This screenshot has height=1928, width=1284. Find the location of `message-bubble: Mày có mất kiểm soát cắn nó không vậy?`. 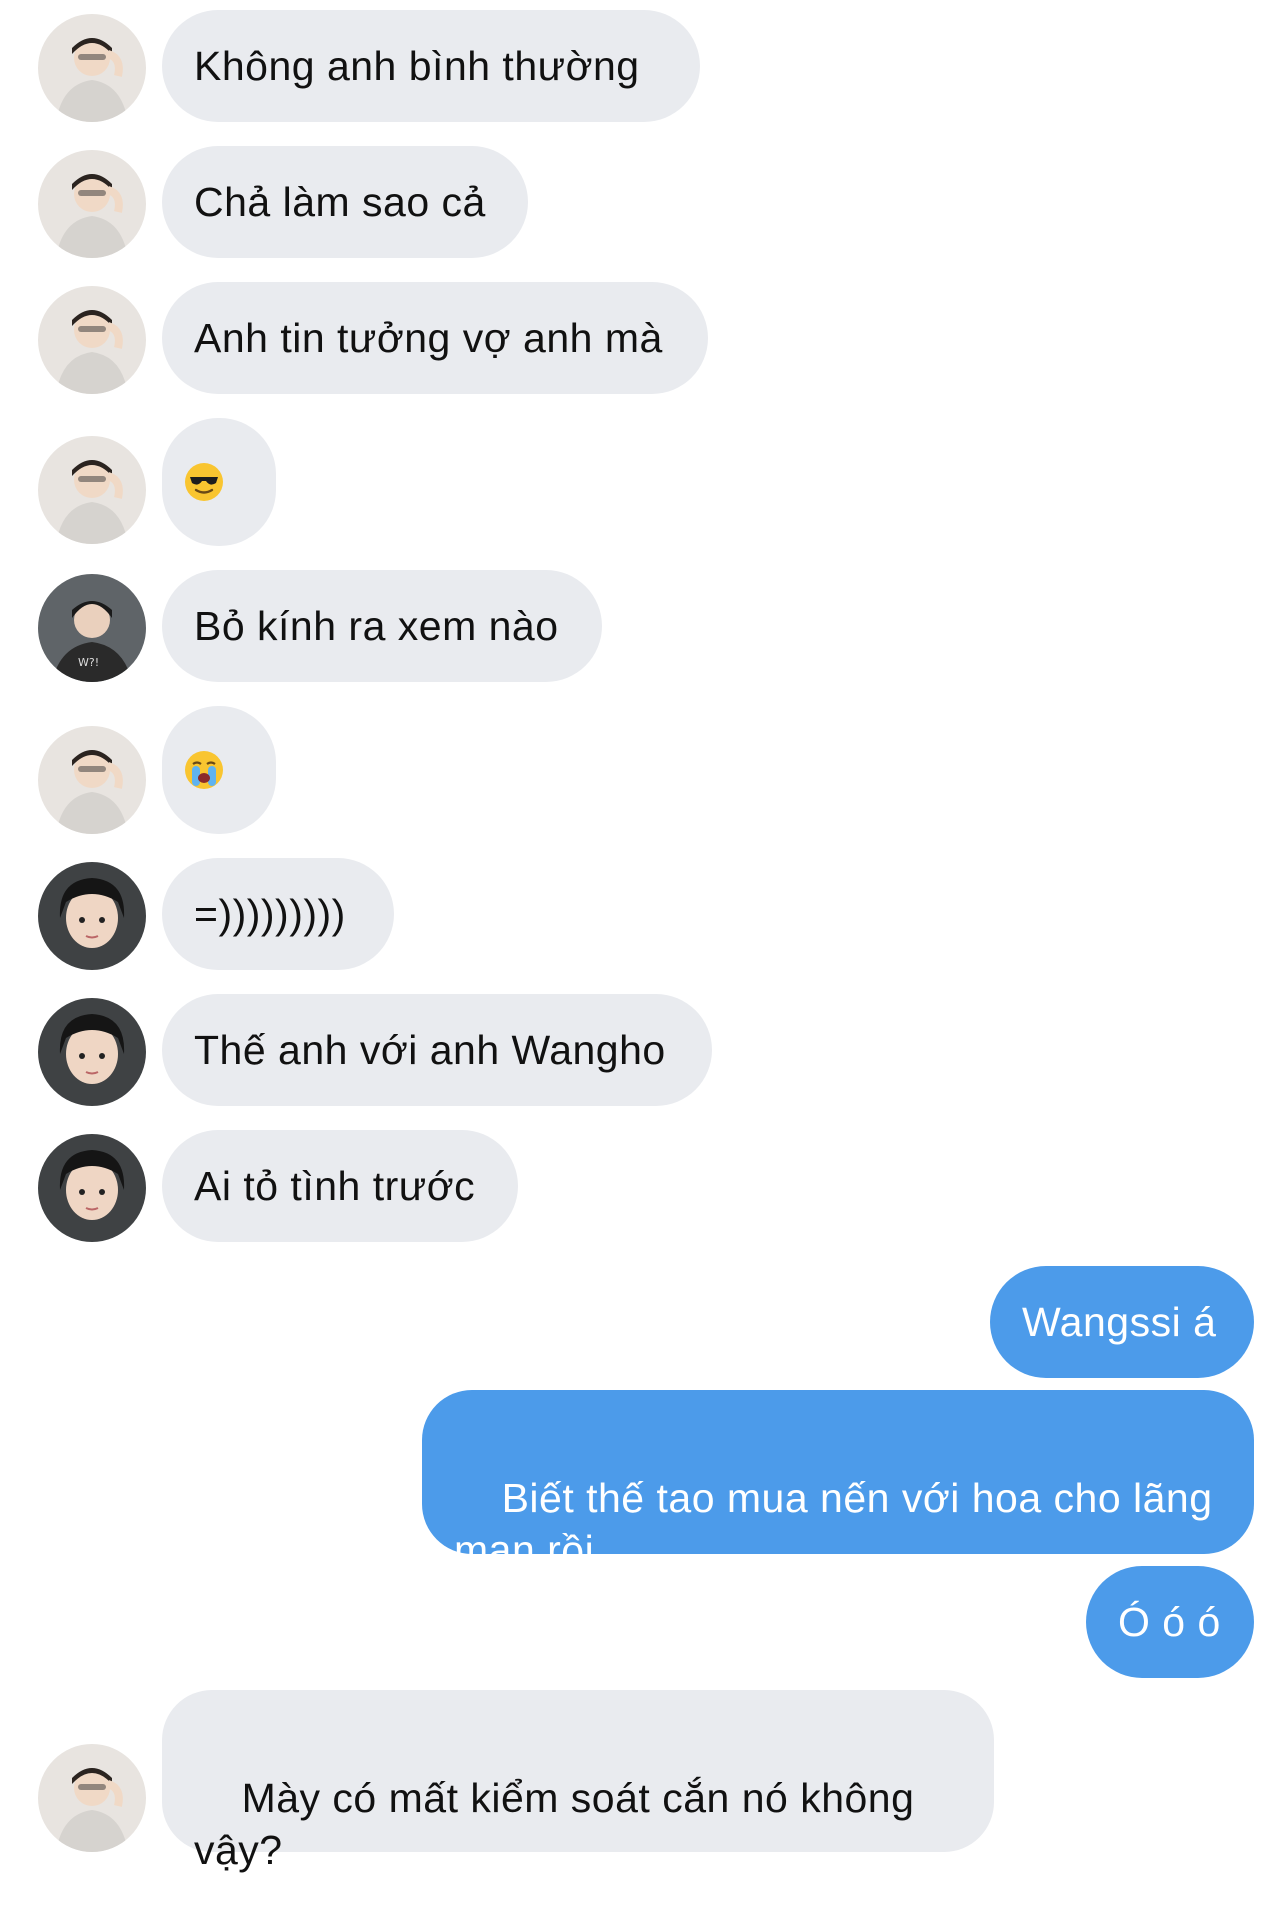

message-bubble: Mày có mất kiểm soát cắn nó không vậy? is located at coordinates (578, 1781).